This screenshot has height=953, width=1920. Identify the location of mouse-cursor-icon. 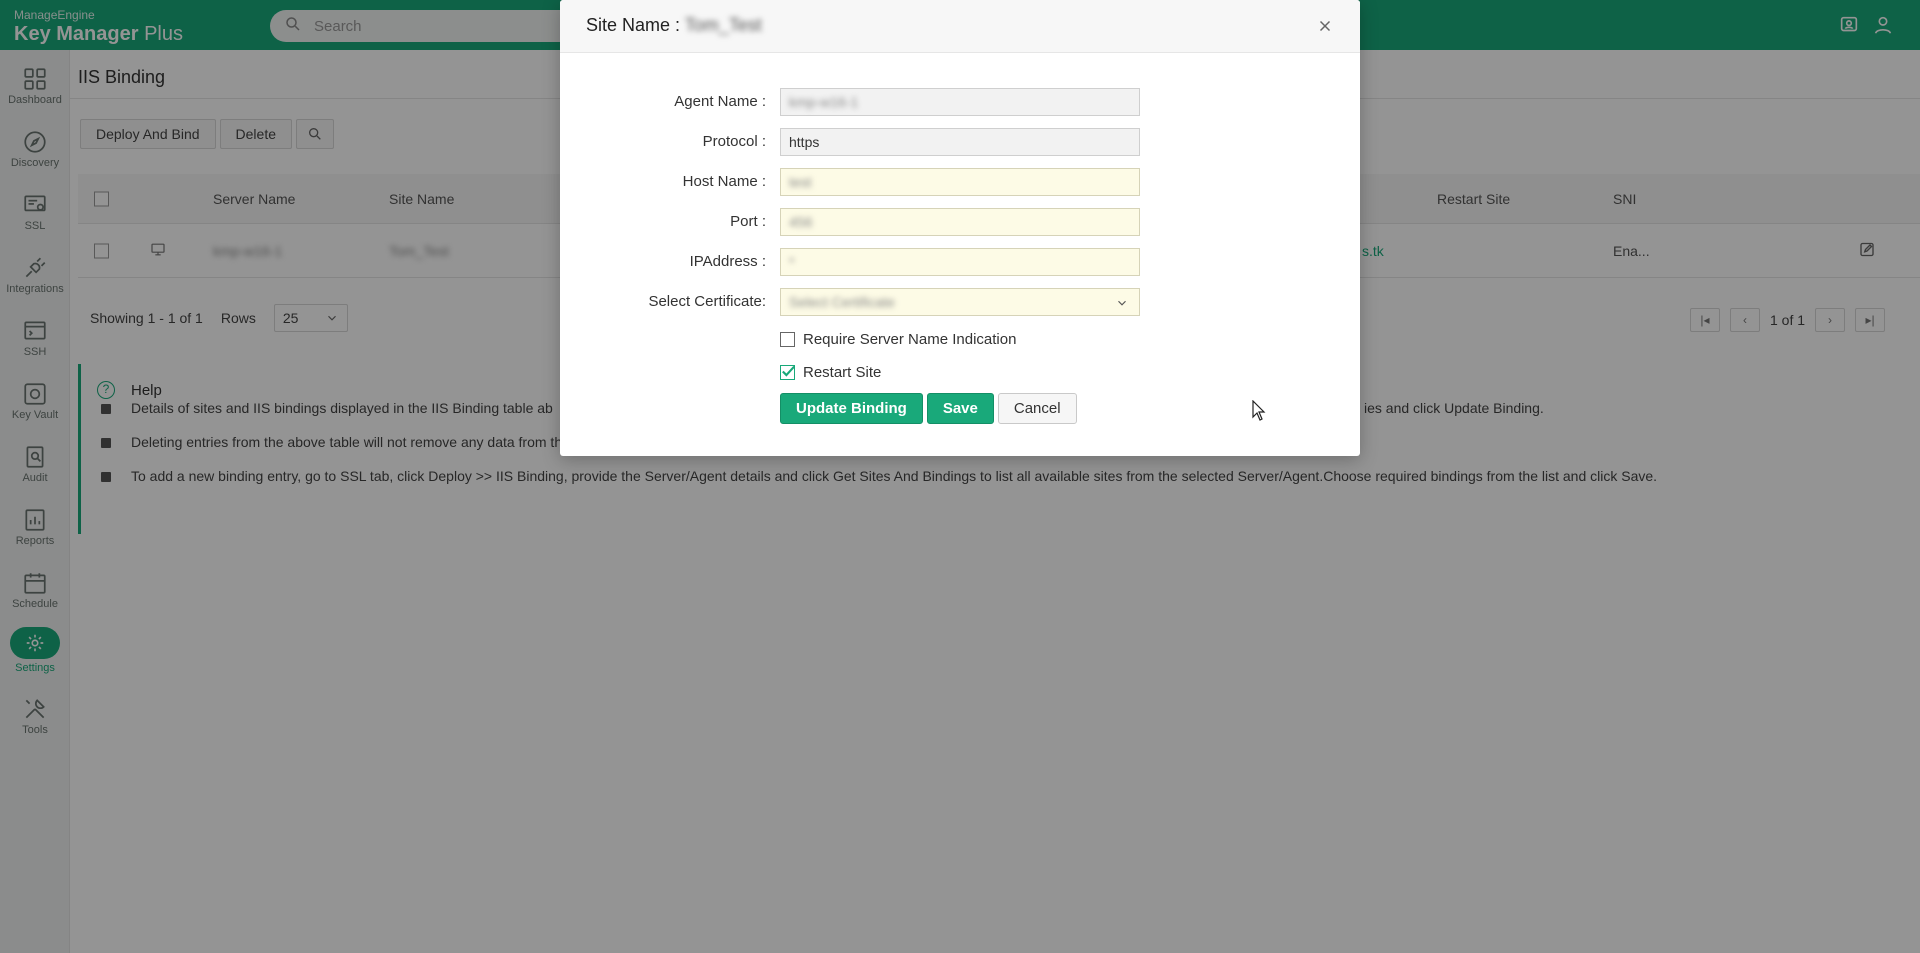
(1259, 410).